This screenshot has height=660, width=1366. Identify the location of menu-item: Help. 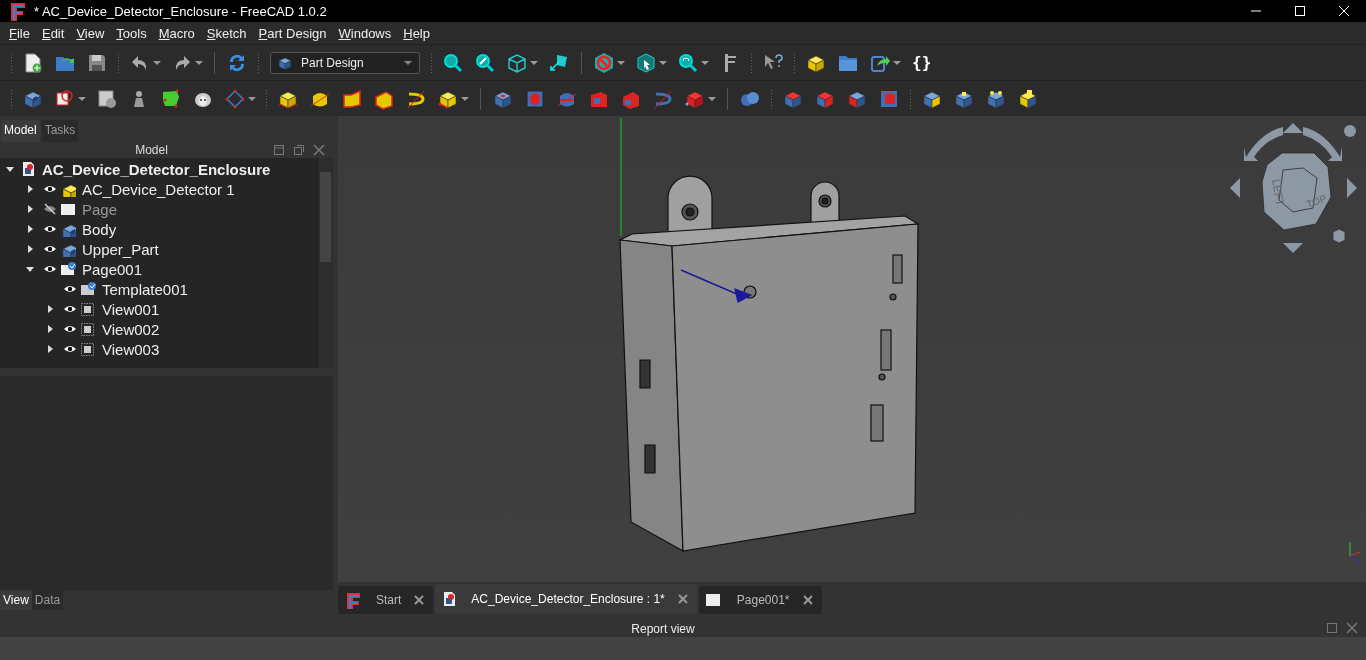
(416, 33).